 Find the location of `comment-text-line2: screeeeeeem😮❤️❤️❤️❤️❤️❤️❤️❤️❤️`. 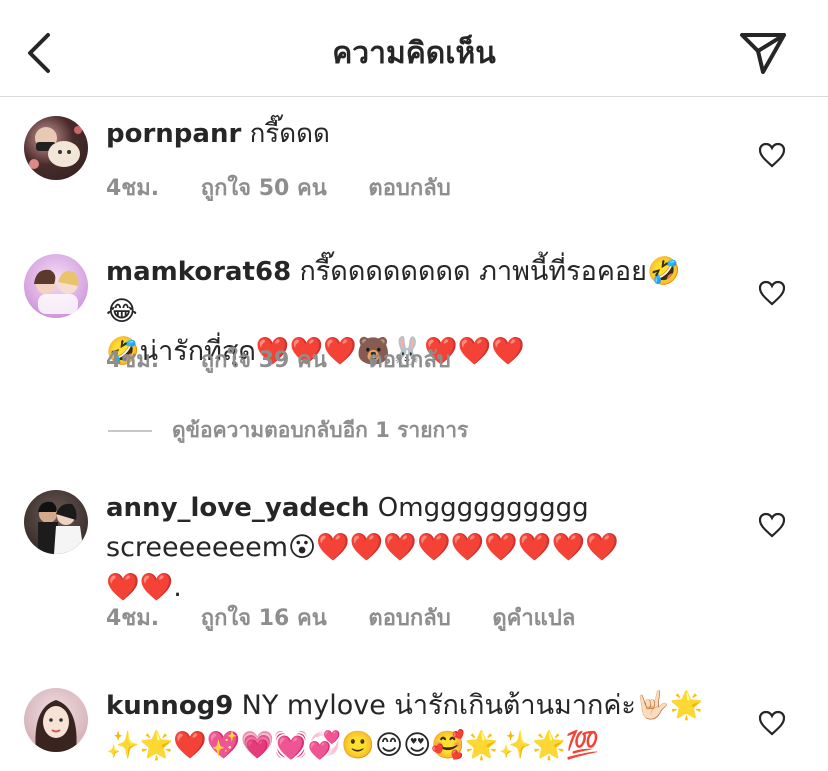

comment-text-line2: screeeeeeem😮❤️❤️❤️❤️❤️❤️❤️❤️❤️ is located at coordinates (362, 547).